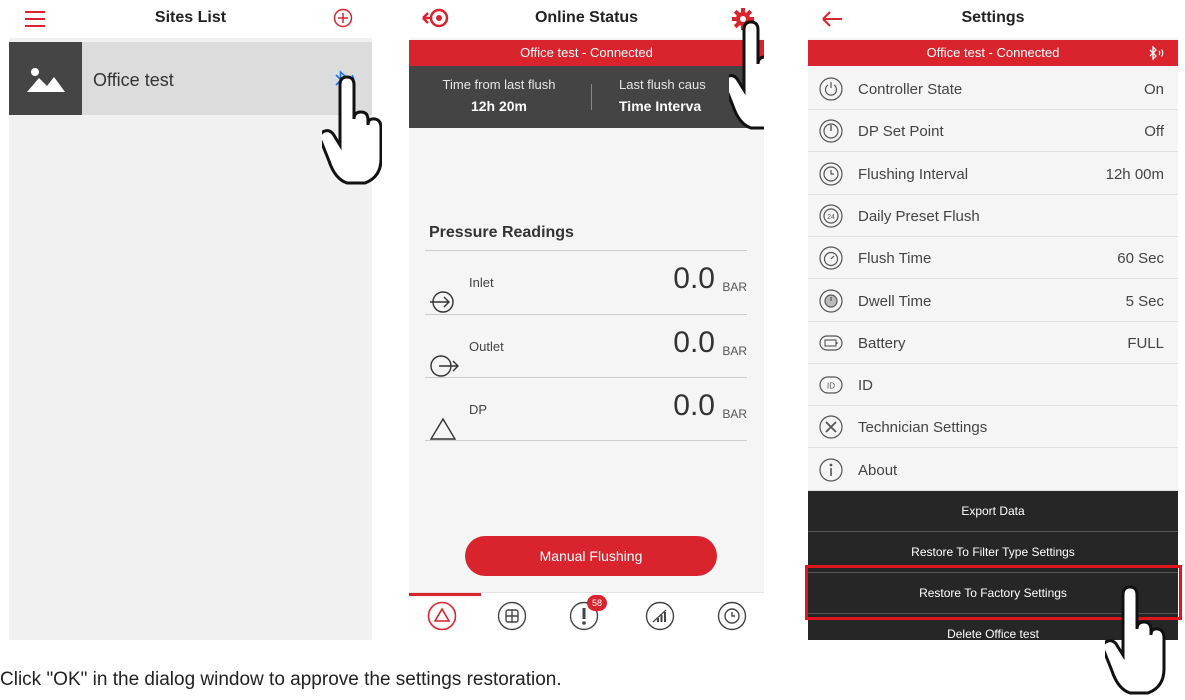  Describe the element at coordinates (831, 470) in the screenshot. I see `info-icon` at that location.